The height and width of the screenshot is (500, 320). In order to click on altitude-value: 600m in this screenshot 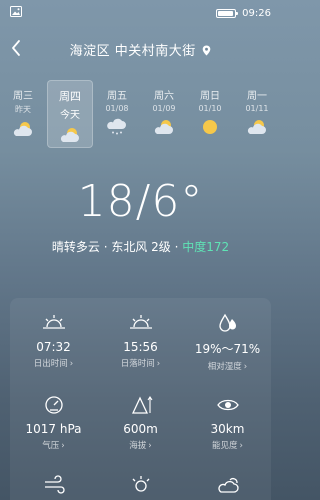, I will do `click(140, 429)`.